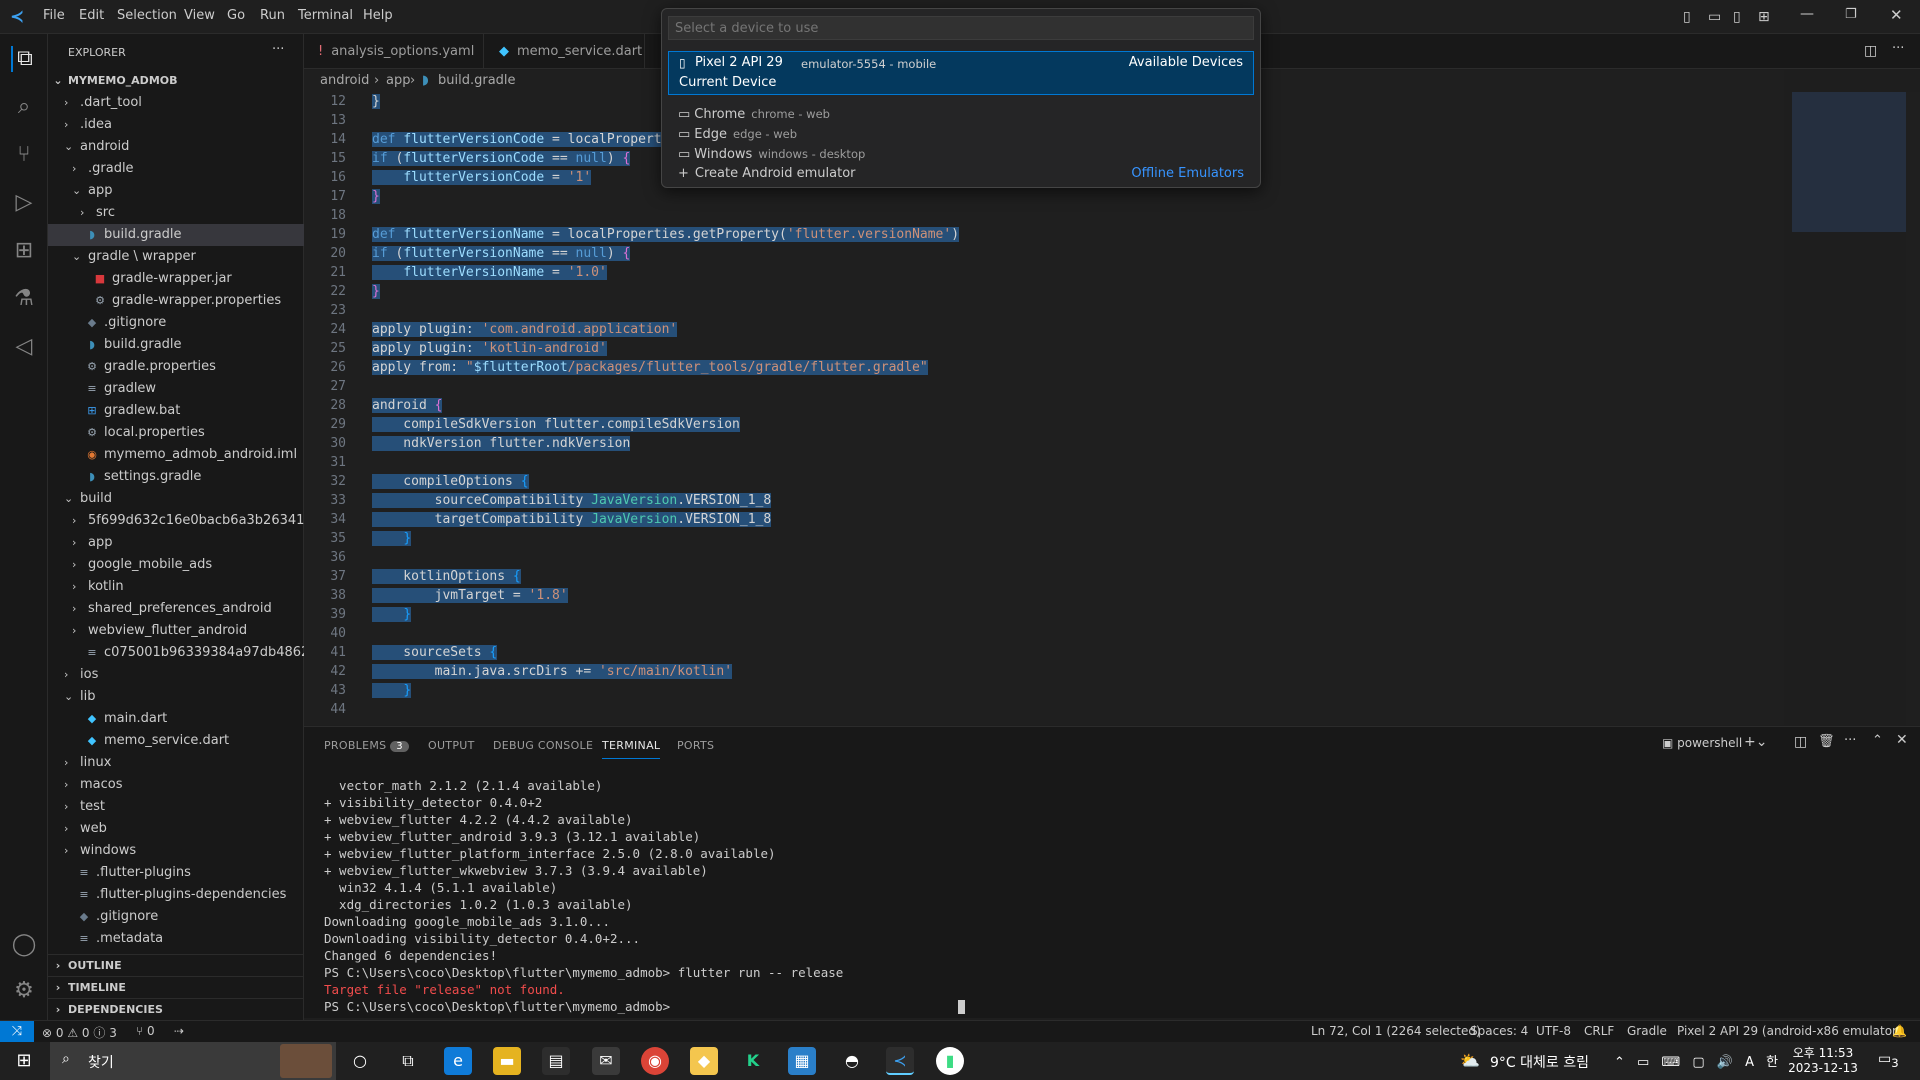 The image size is (1920, 1080). What do you see at coordinates (366, 745) in the screenshot?
I see `tab-problems: PROBLEMS 3` at bounding box center [366, 745].